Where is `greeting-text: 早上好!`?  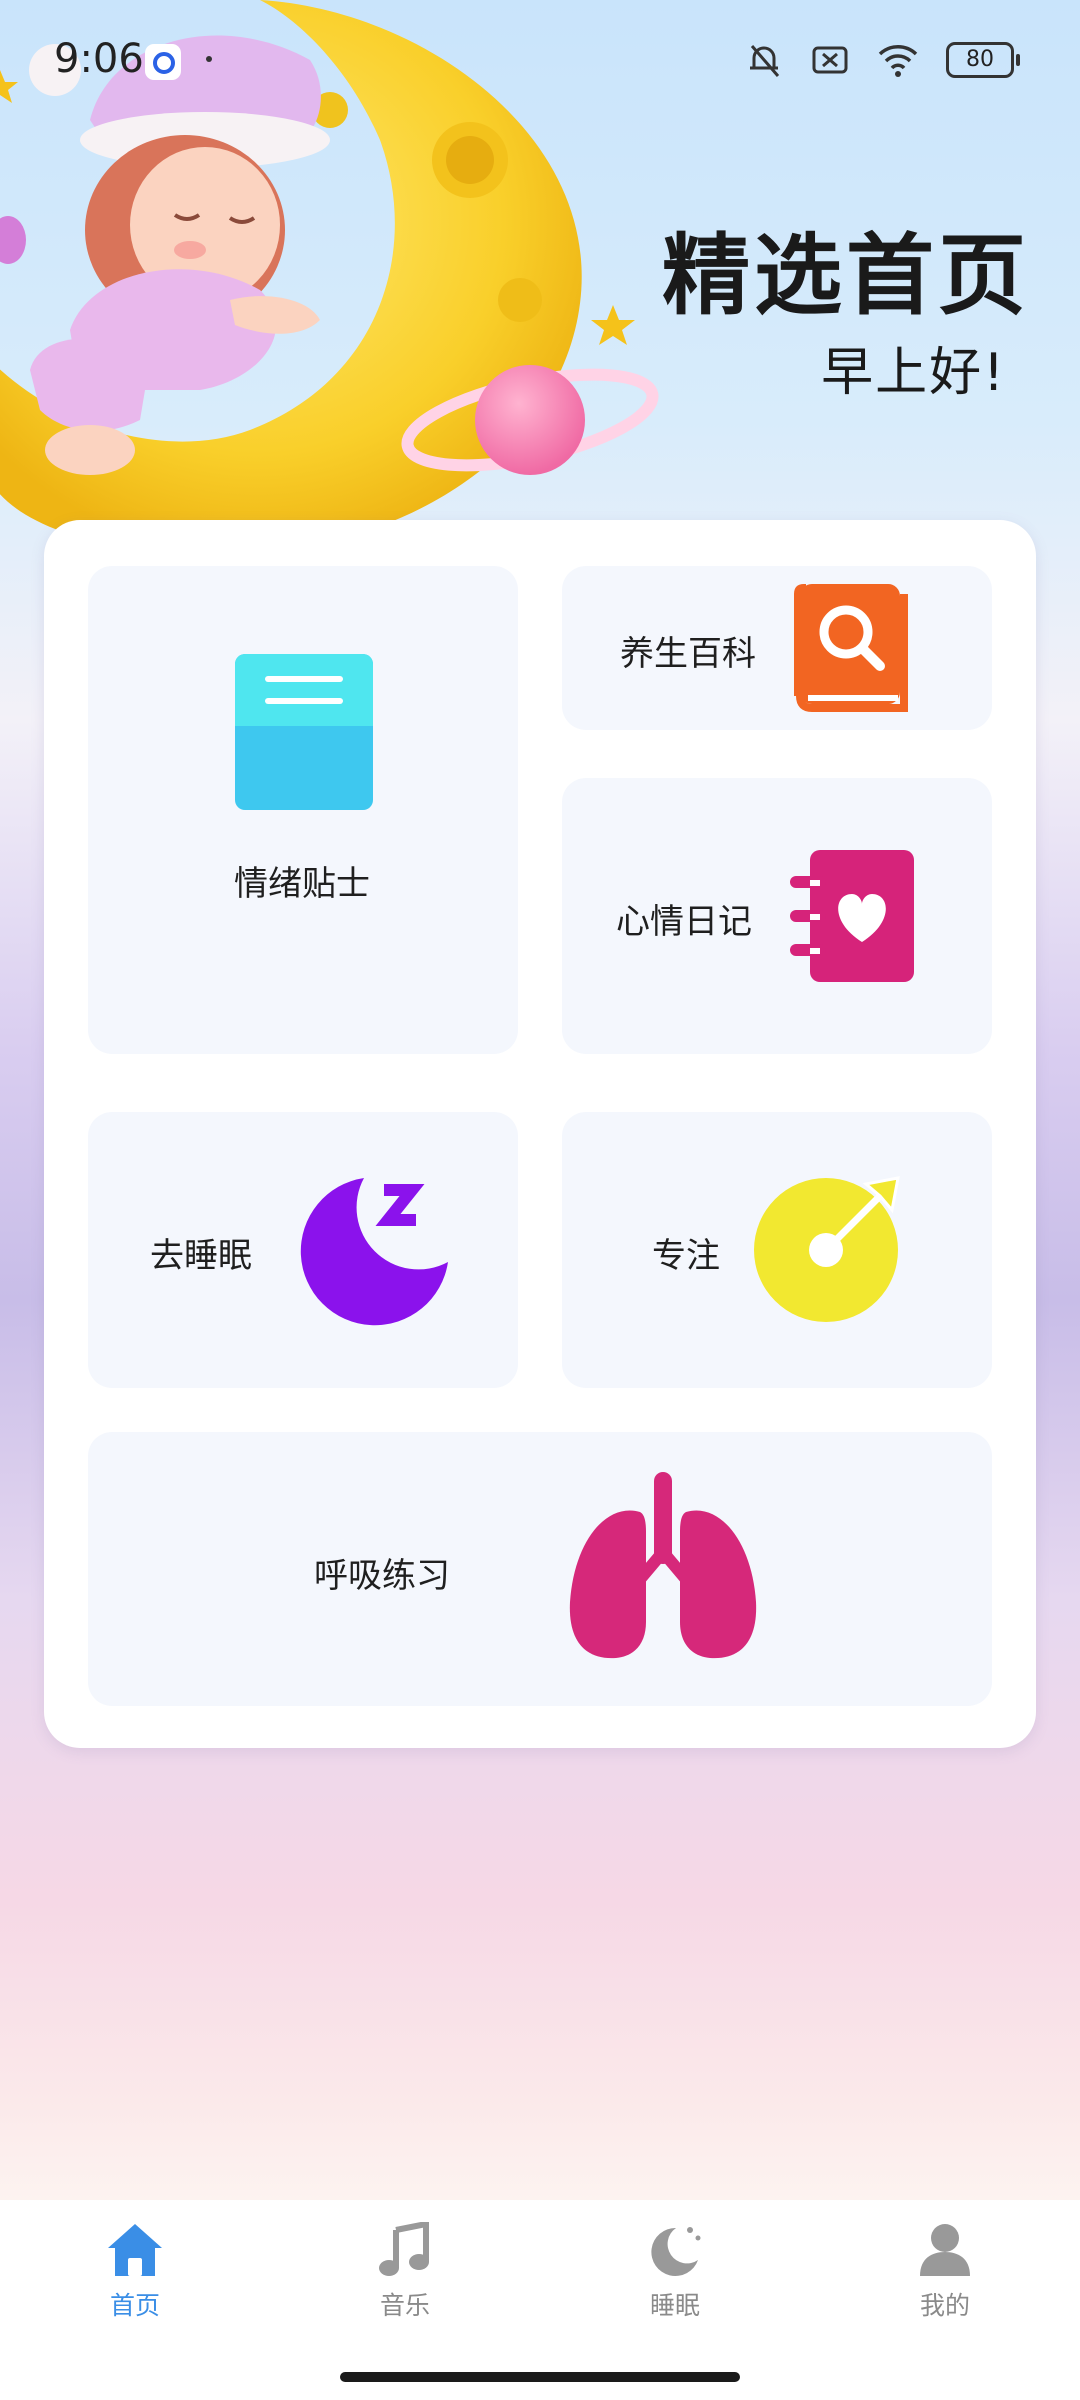 greeting-text: 早上好! is located at coordinates (913, 373).